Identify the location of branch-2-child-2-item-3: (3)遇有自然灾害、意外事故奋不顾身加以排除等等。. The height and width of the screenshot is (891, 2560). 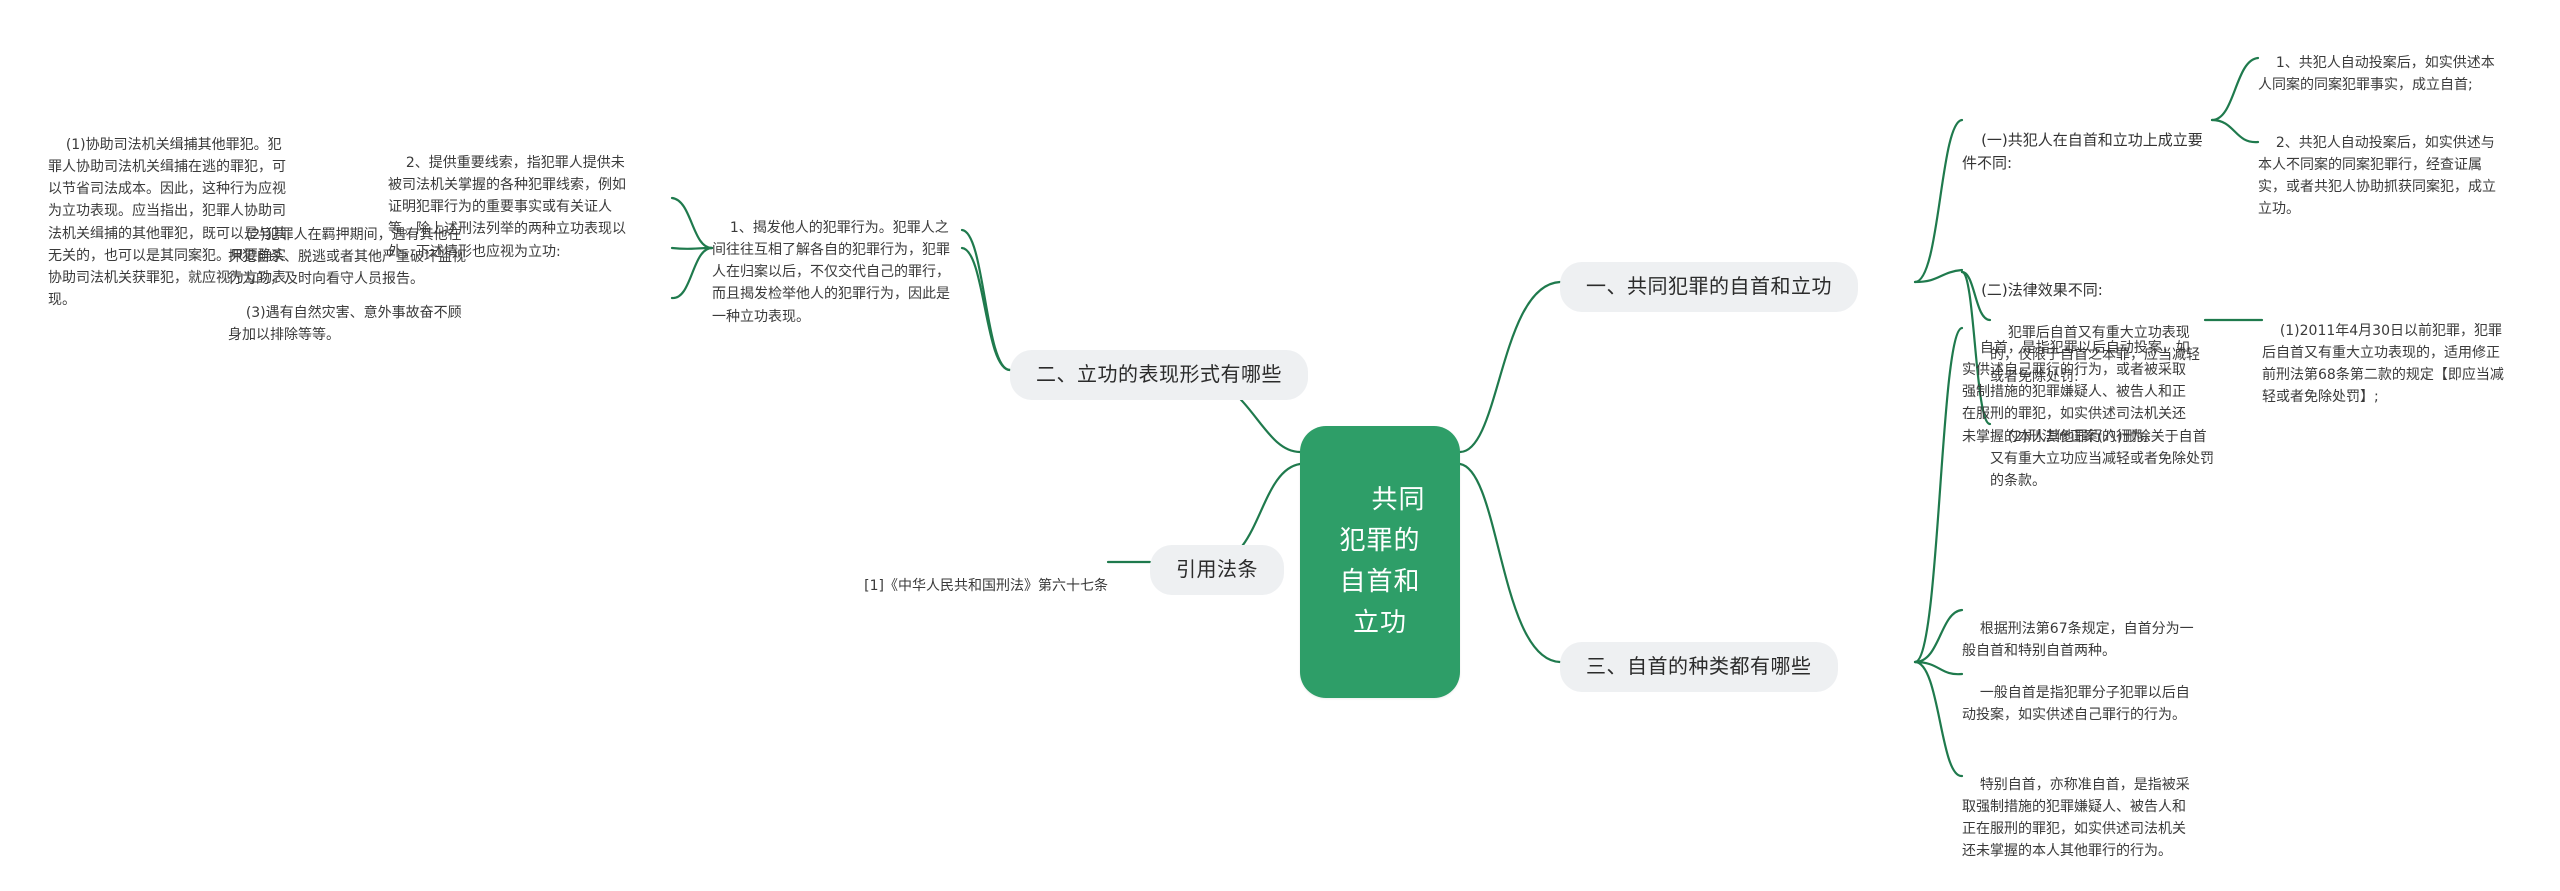
(347, 324).